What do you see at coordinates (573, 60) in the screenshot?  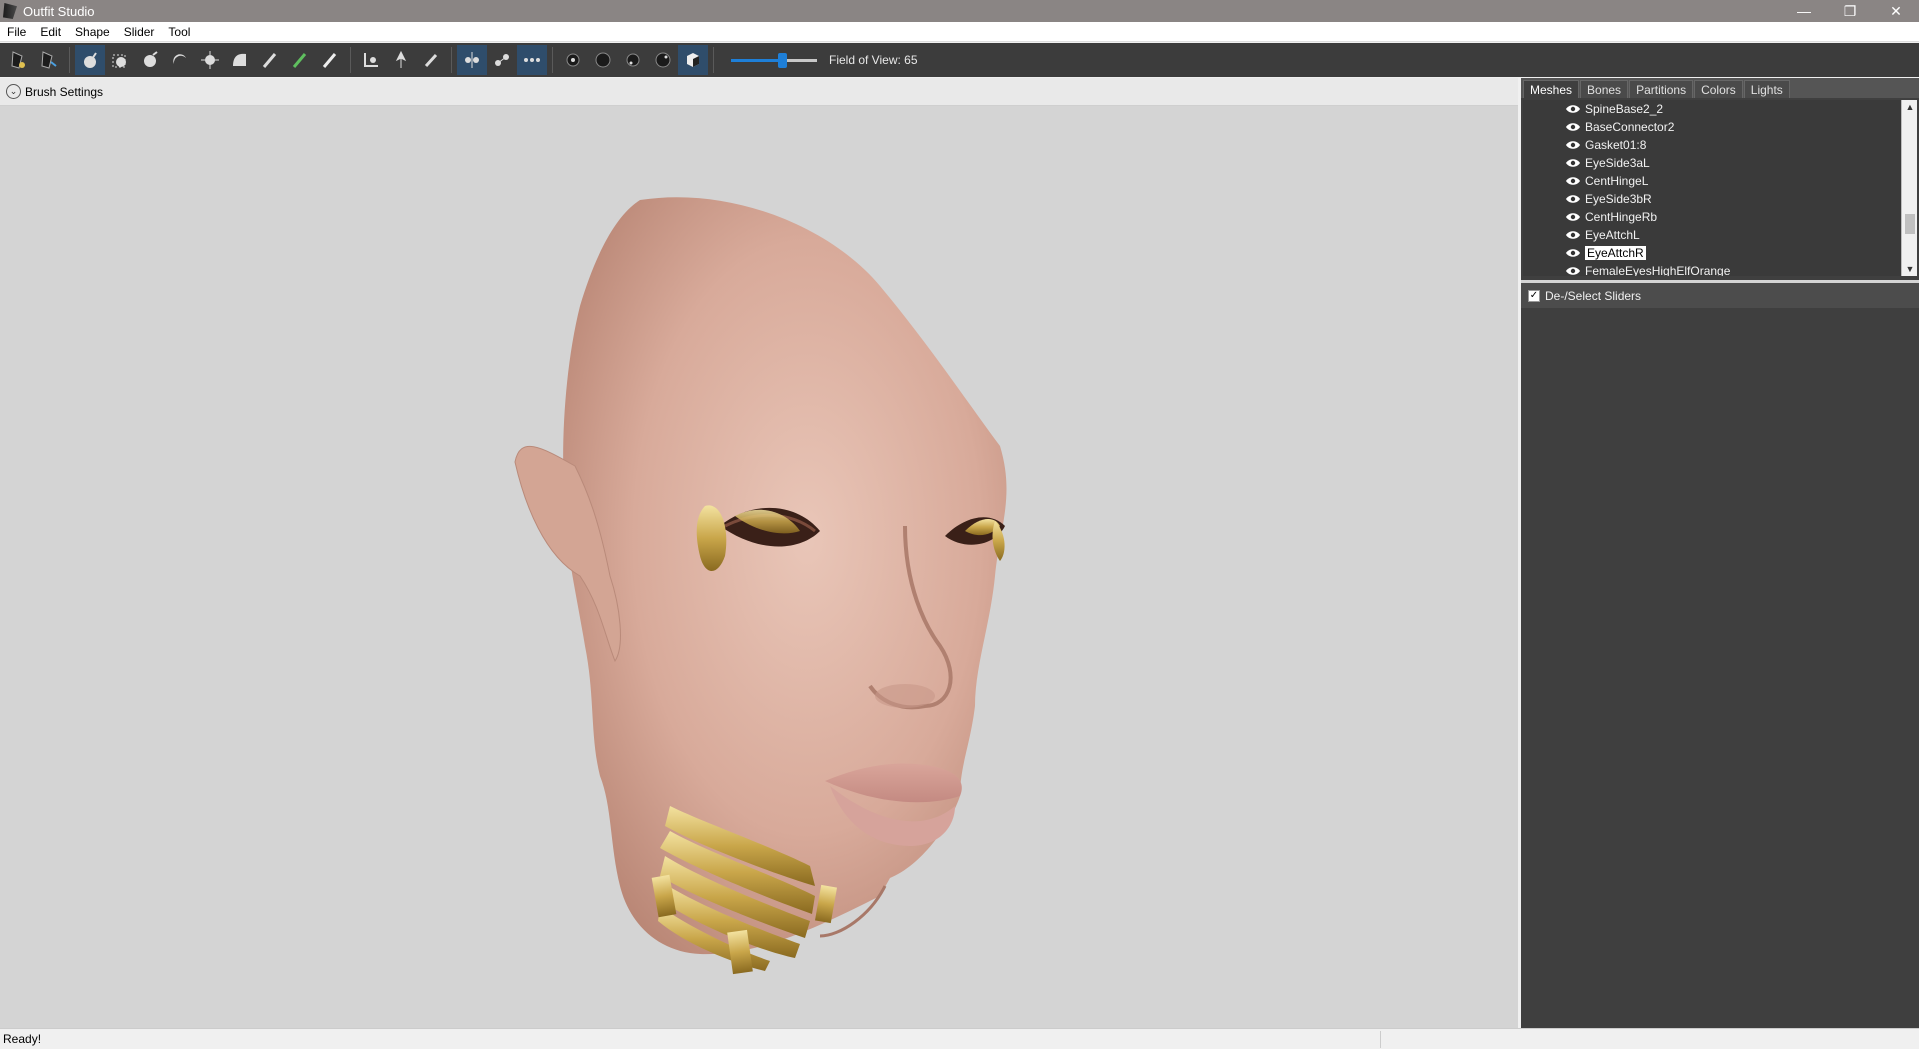 I see `show-nodes-icon` at bounding box center [573, 60].